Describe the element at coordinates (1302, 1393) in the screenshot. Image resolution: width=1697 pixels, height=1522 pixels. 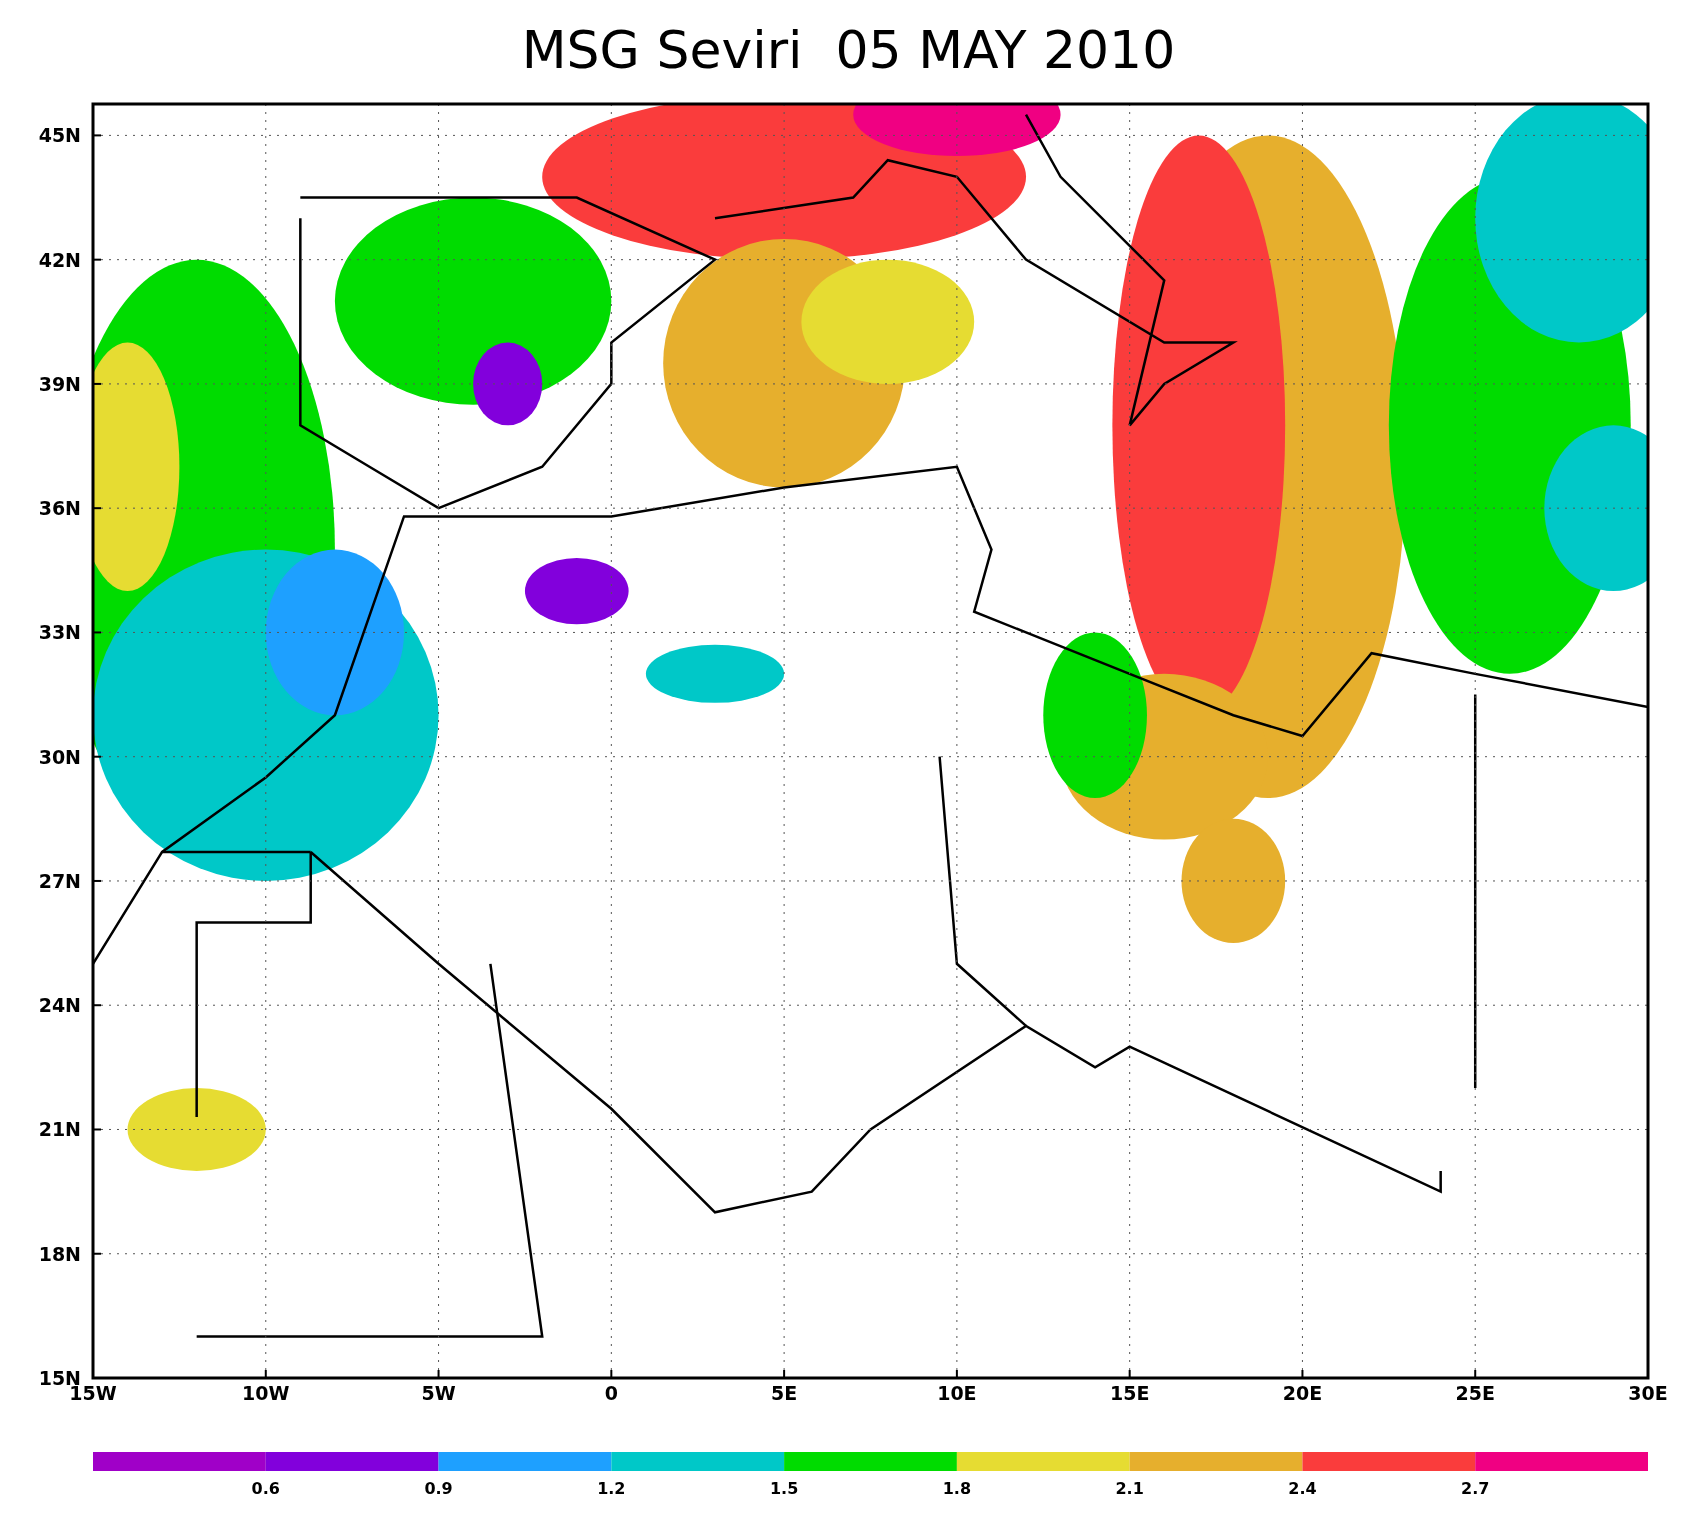
I see `axis-tick-label: 20E` at that location.